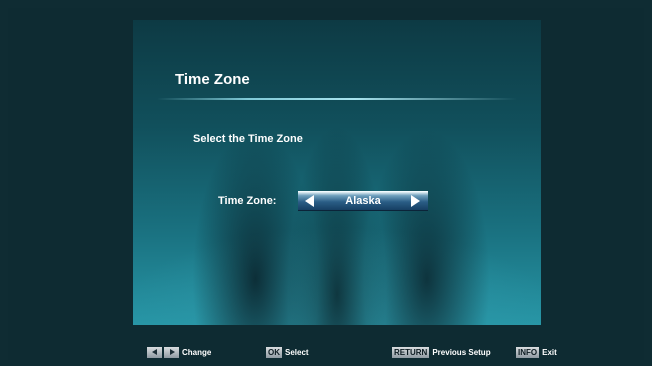 This screenshot has height=366, width=652. Describe the element at coordinates (461, 352) in the screenshot. I see `return-hint-label: Previous Setup` at that location.